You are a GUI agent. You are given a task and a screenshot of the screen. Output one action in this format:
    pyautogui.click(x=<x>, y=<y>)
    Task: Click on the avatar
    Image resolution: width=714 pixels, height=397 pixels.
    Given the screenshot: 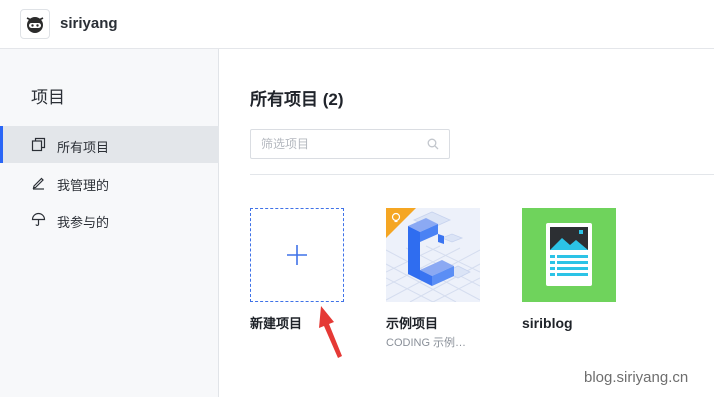 What is the action you would take?
    pyautogui.click(x=35, y=24)
    